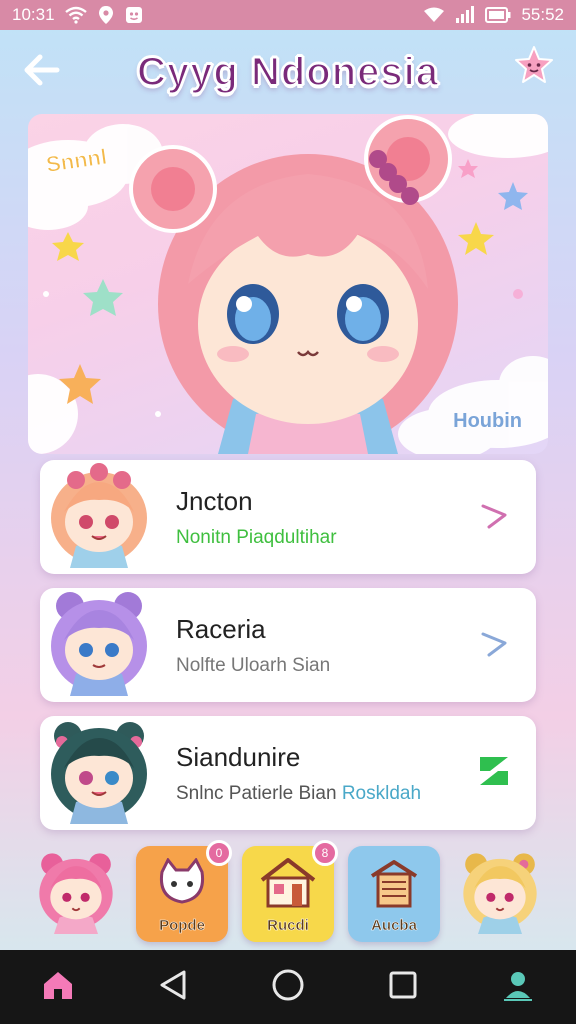 The image size is (576, 1024). I want to click on nav-recents-button, so click(403, 987).